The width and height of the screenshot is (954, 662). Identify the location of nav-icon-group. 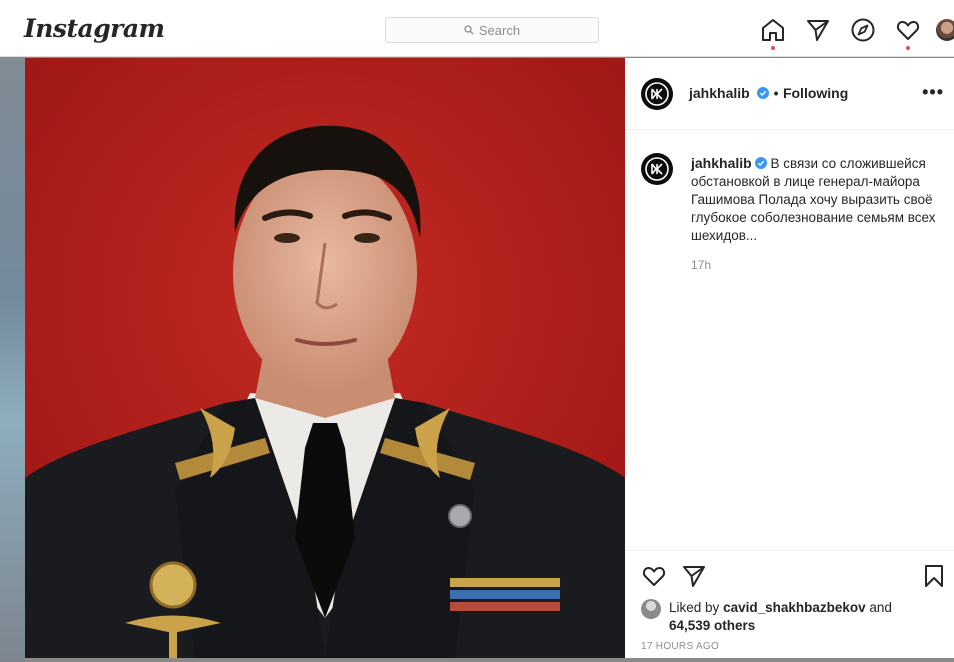
(840, 33).